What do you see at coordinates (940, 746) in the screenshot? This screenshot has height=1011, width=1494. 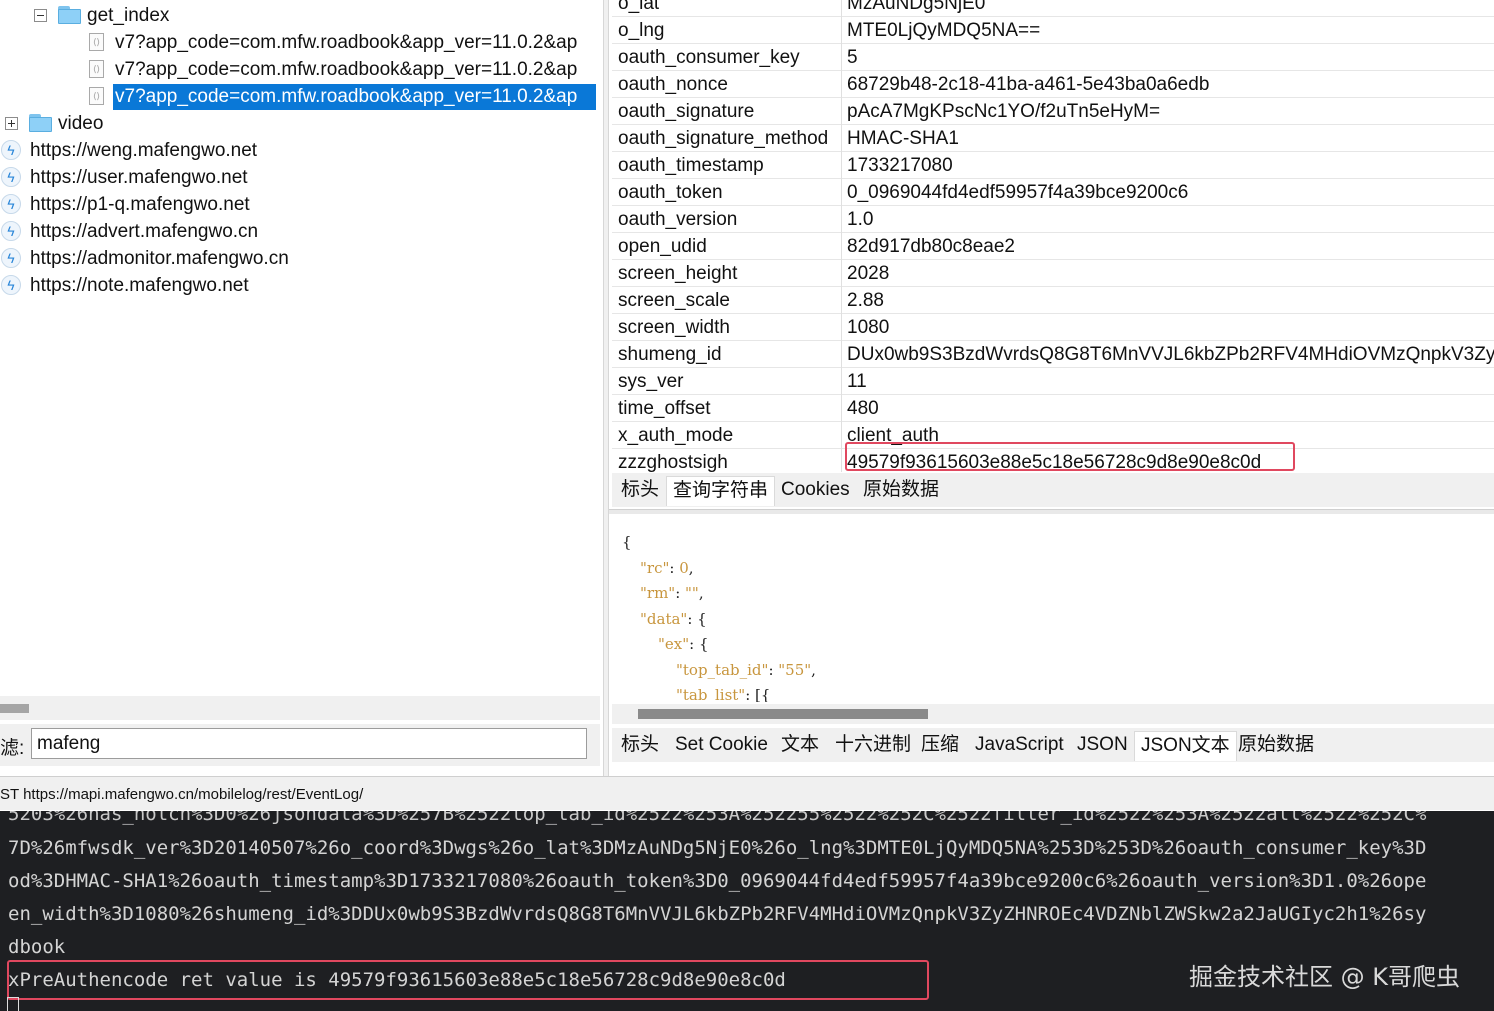 I see `tab-compression: 压缩` at bounding box center [940, 746].